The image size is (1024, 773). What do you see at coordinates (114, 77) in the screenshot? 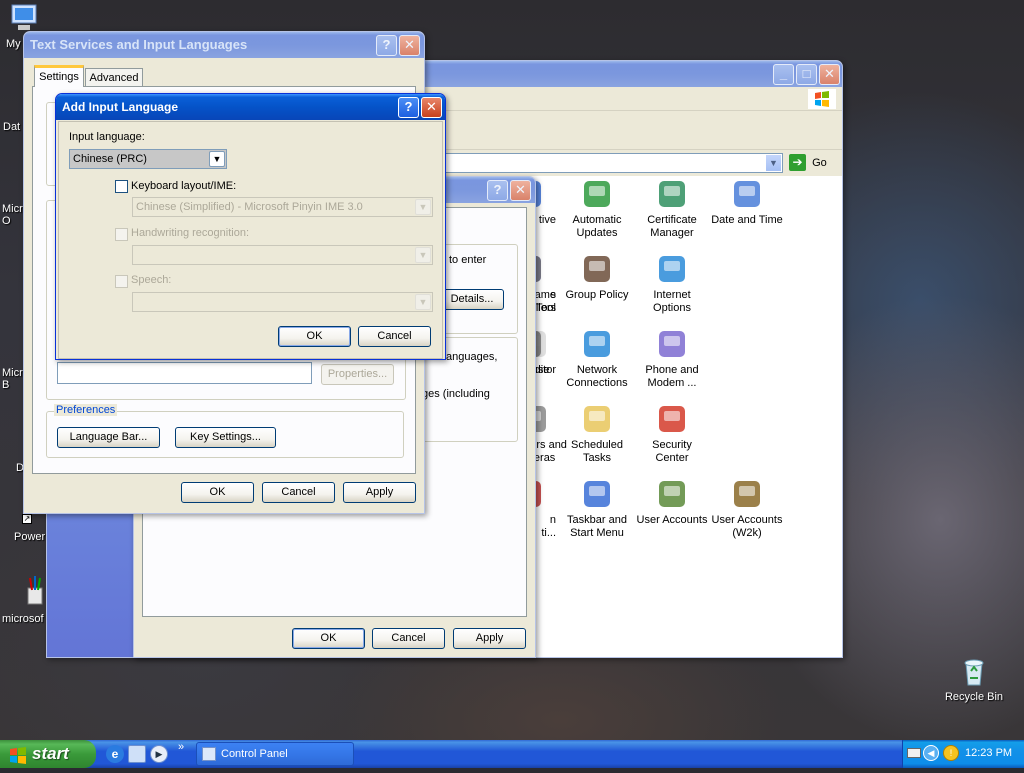
I see `tab-advanced: Advanced` at bounding box center [114, 77].